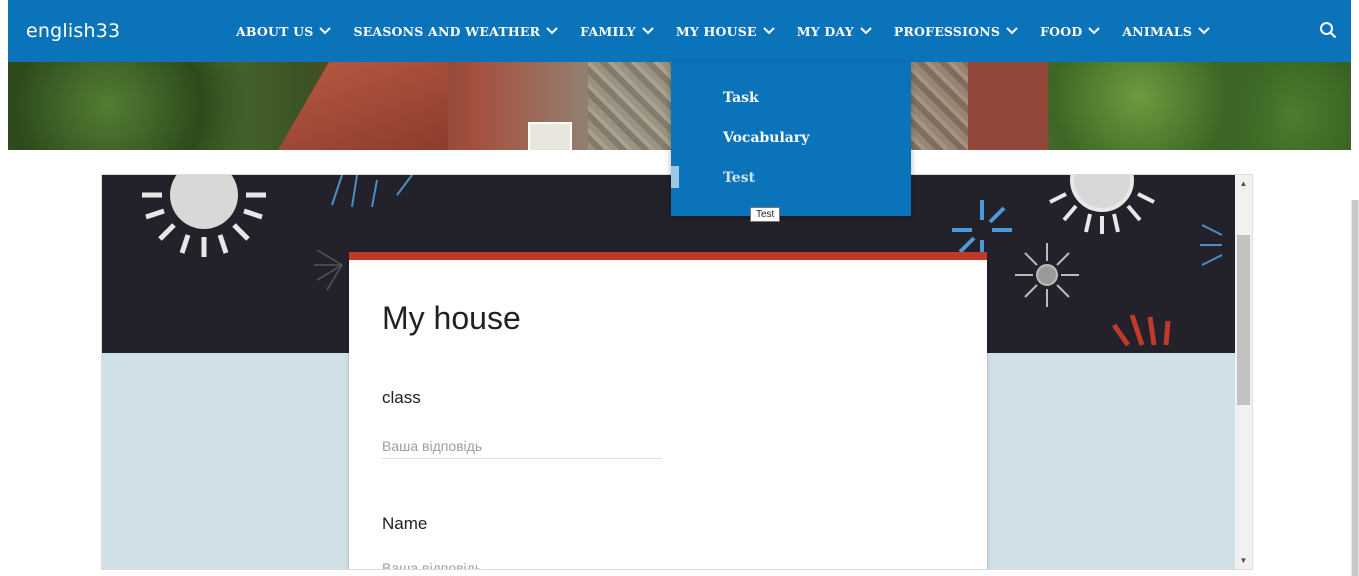 Image resolution: width=1359 pixels, height=576 pixels. What do you see at coordinates (1328, 30) in the screenshot?
I see `search-icon` at bounding box center [1328, 30].